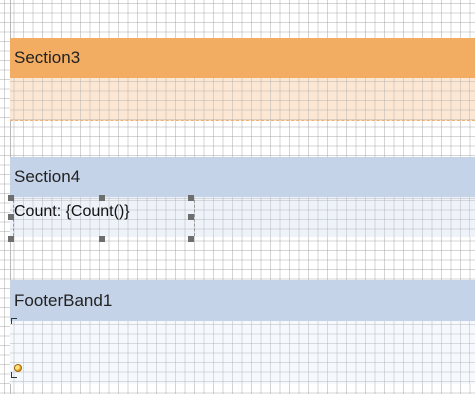 This screenshot has width=475, height=394. What do you see at coordinates (47, 57) in the screenshot?
I see `band-title: Section3` at bounding box center [47, 57].